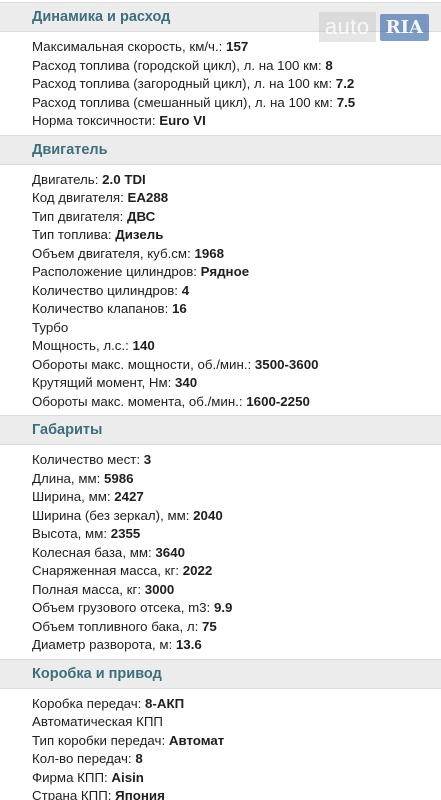 The height and width of the screenshot is (800, 441). What do you see at coordinates (107, 290) in the screenshot?
I see `spec-label: Количество цилиндров:` at bounding box center [107, 290].